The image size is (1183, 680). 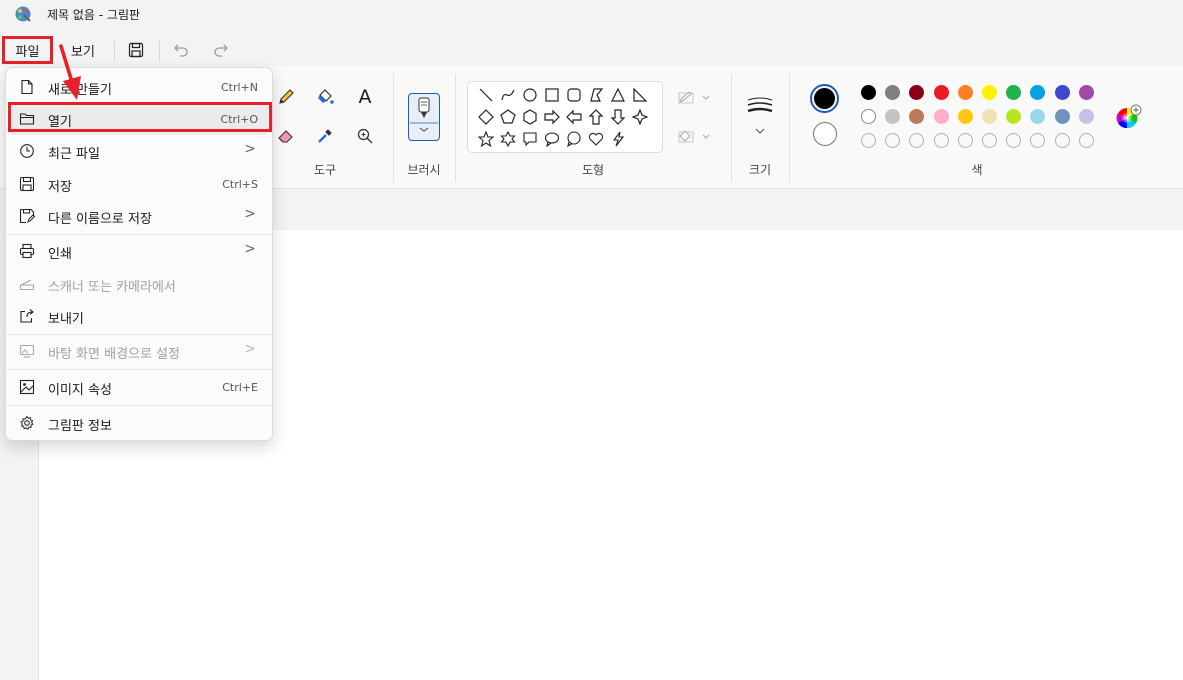 What do you see at coordinates (27, 387) in the screenshot?
I see `image-properties-icon` at bounding box center [27, 387].